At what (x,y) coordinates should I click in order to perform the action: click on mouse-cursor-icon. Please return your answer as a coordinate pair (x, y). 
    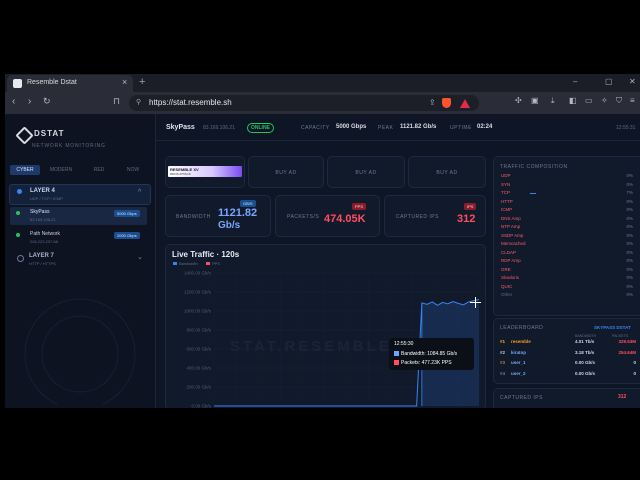
    Looking at the image, I should click on (475, 302).